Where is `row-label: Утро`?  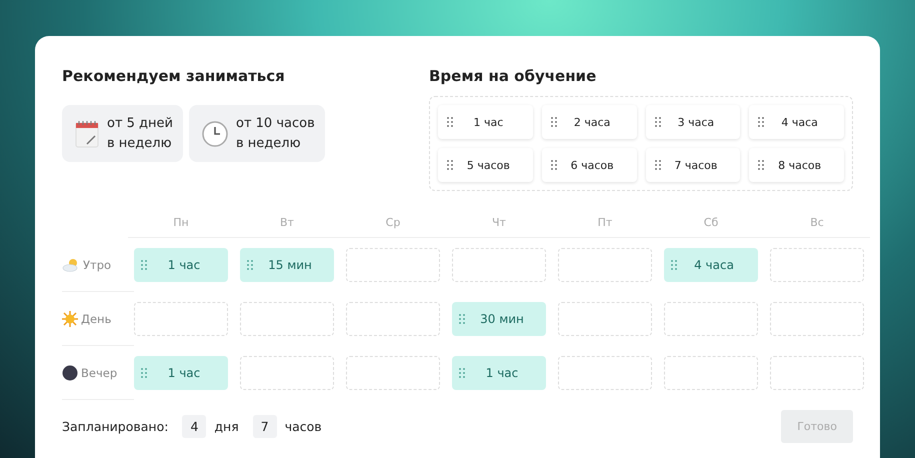
row-label: Утро is located at coordinates (97, 265).